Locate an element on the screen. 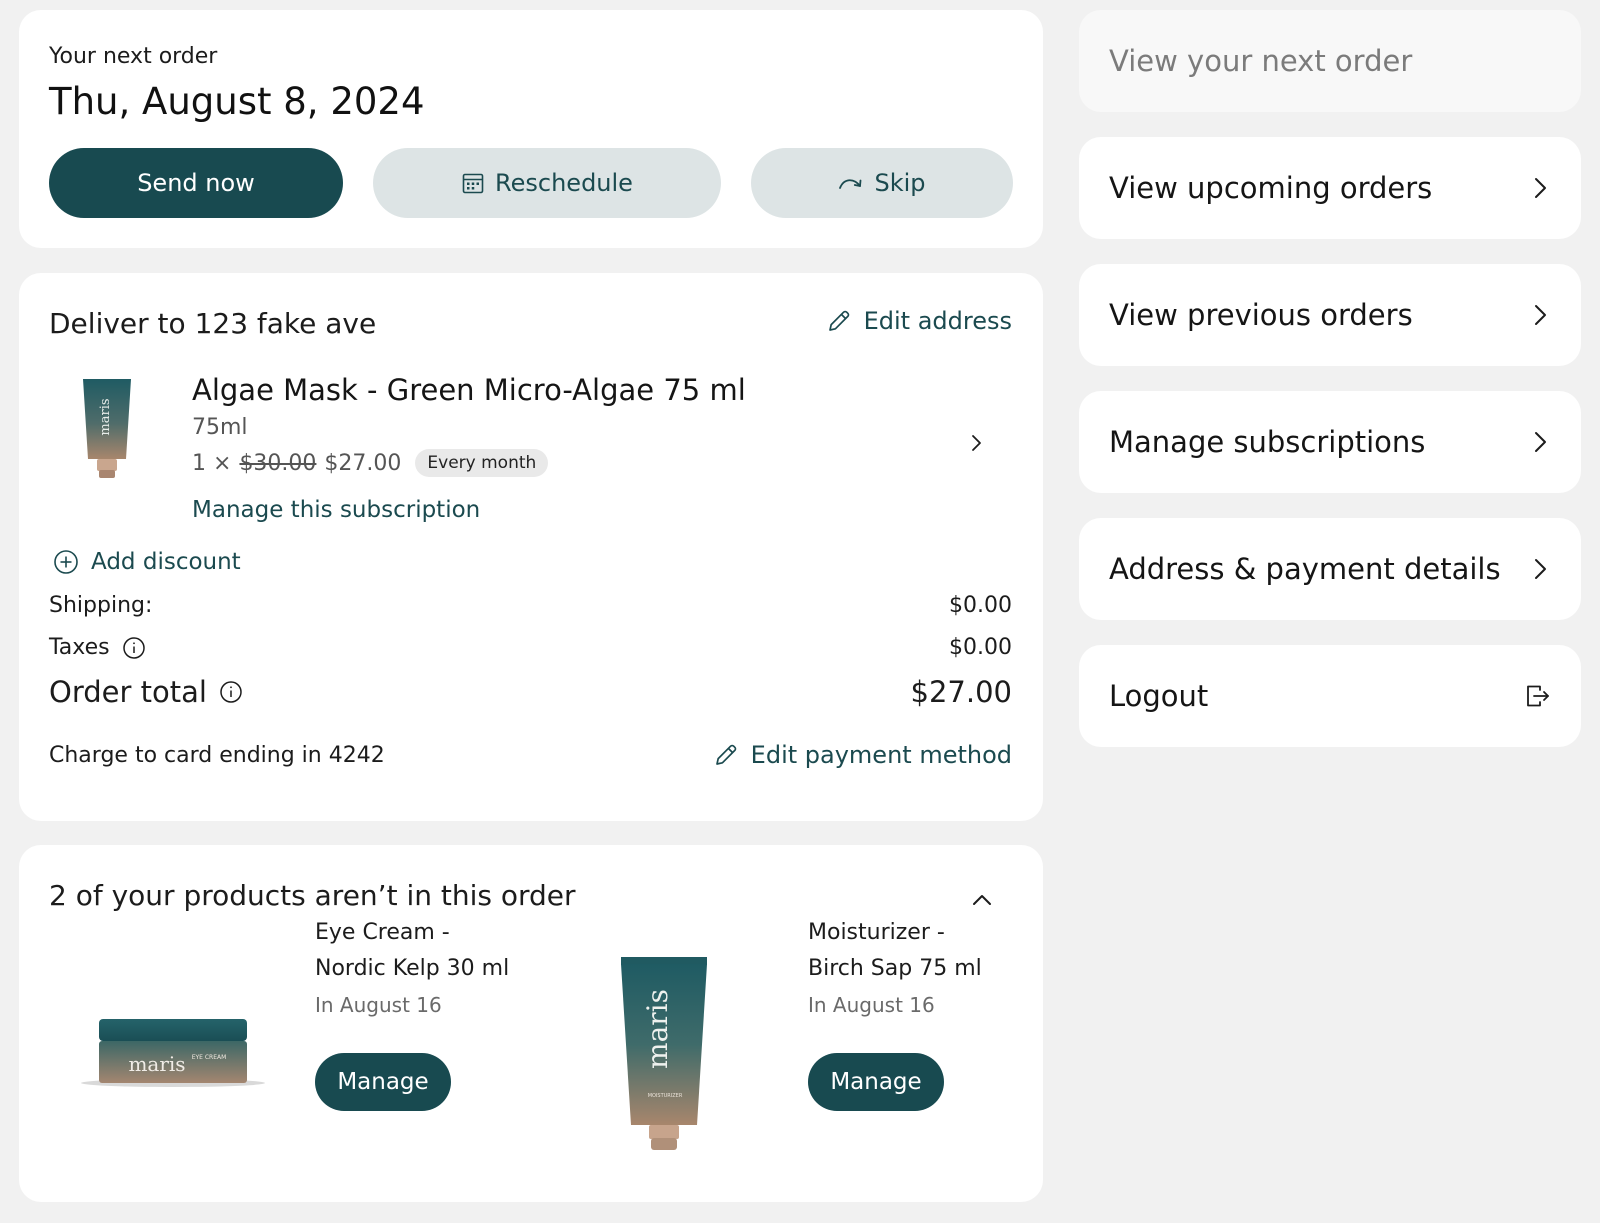 Image resolution: width=1600 pixels, height=1223 pixels. product-price-line: 1 × $30.00 $27.00 Every month is located at coordinates (370, 463).